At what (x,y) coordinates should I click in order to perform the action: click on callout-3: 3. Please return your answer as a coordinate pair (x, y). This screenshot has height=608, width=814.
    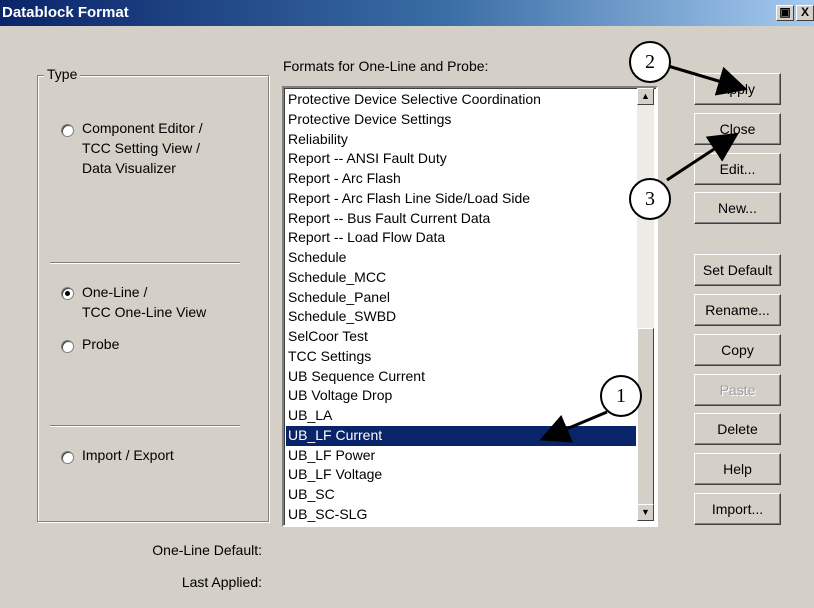
    Looking at the image, I should click on (650, 199).